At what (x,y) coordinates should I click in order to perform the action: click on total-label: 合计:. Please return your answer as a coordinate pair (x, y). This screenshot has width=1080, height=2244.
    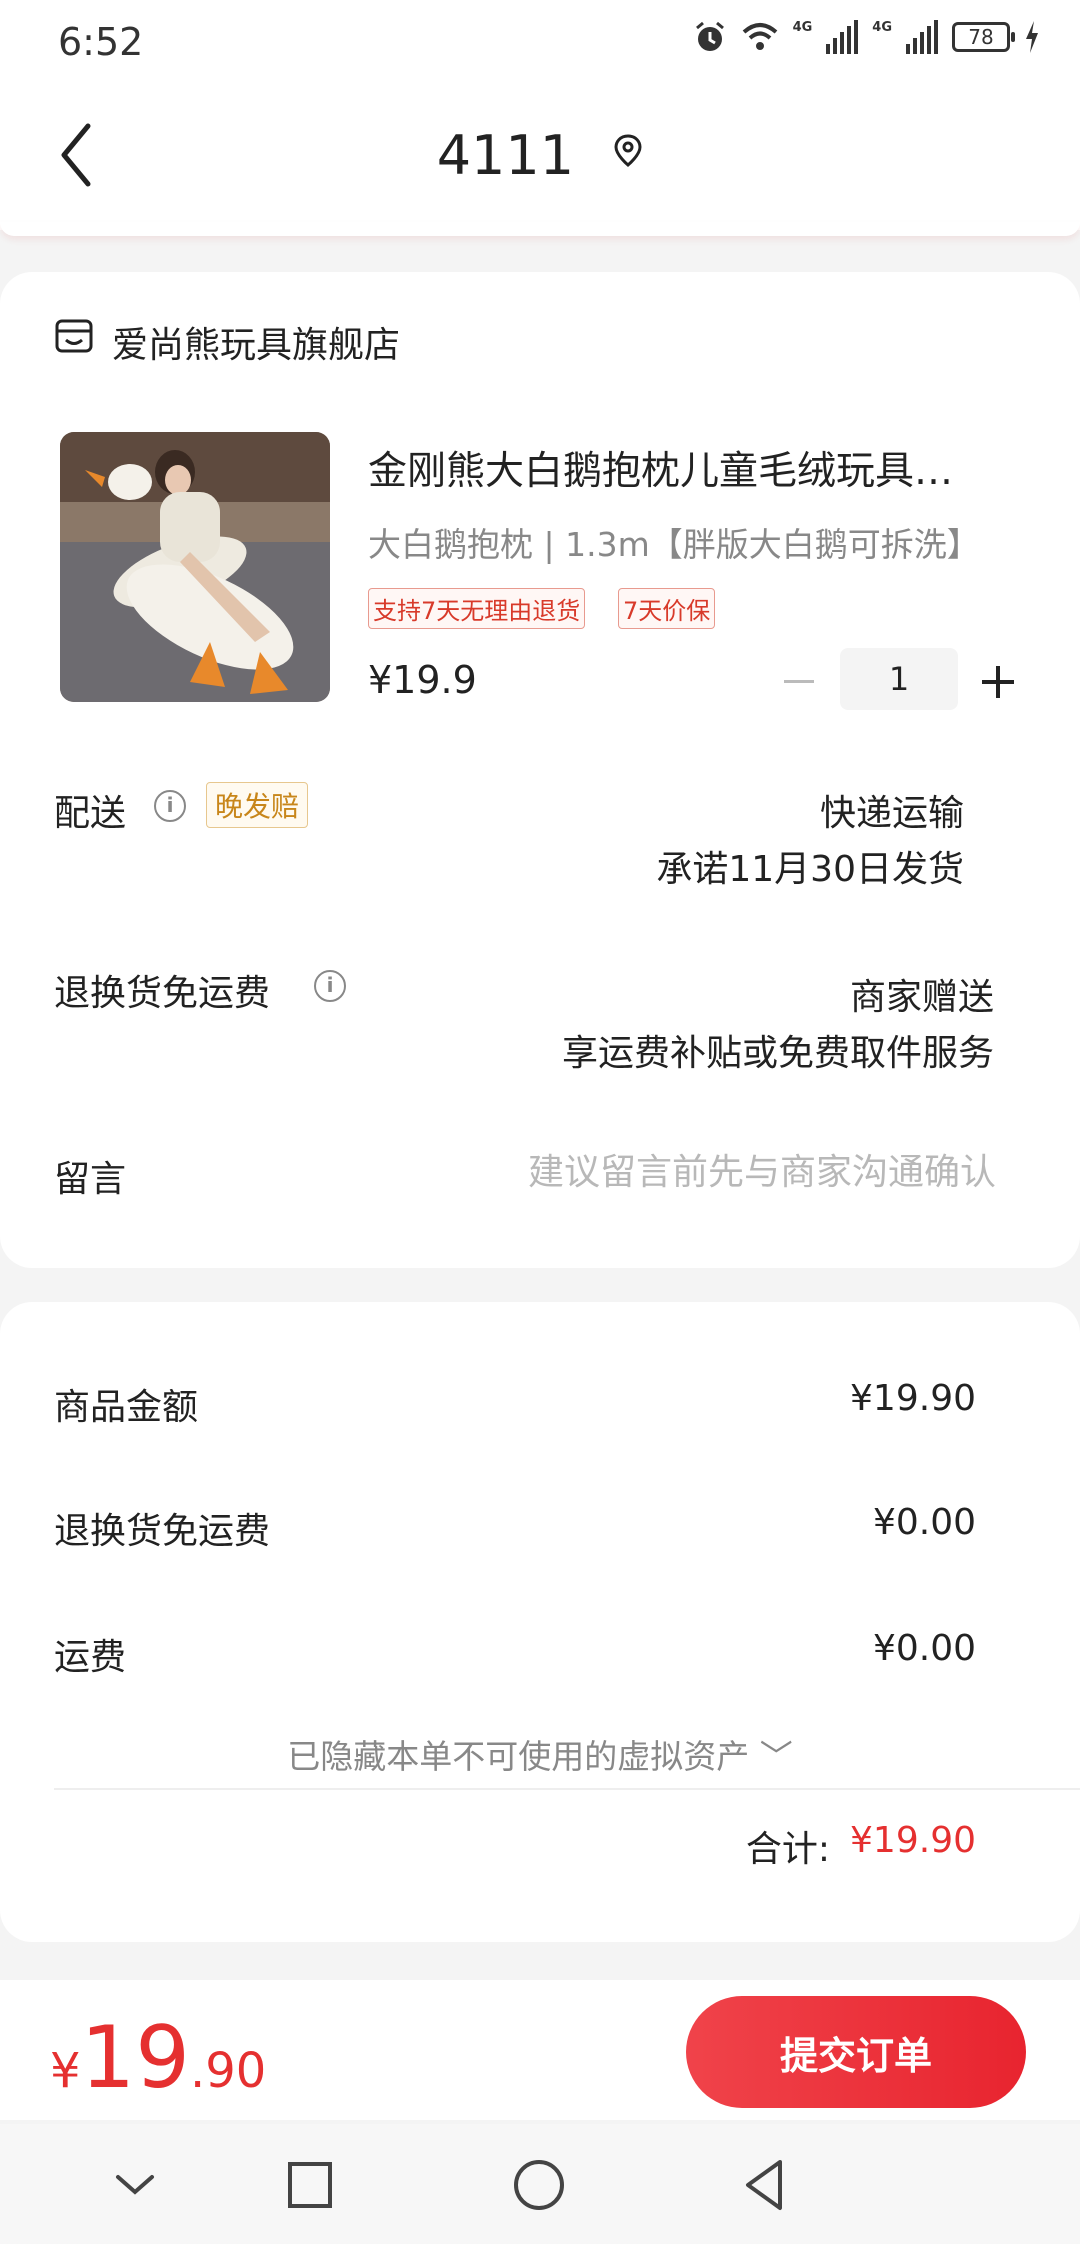
    Looking at the image, I should click on (787, 1849).